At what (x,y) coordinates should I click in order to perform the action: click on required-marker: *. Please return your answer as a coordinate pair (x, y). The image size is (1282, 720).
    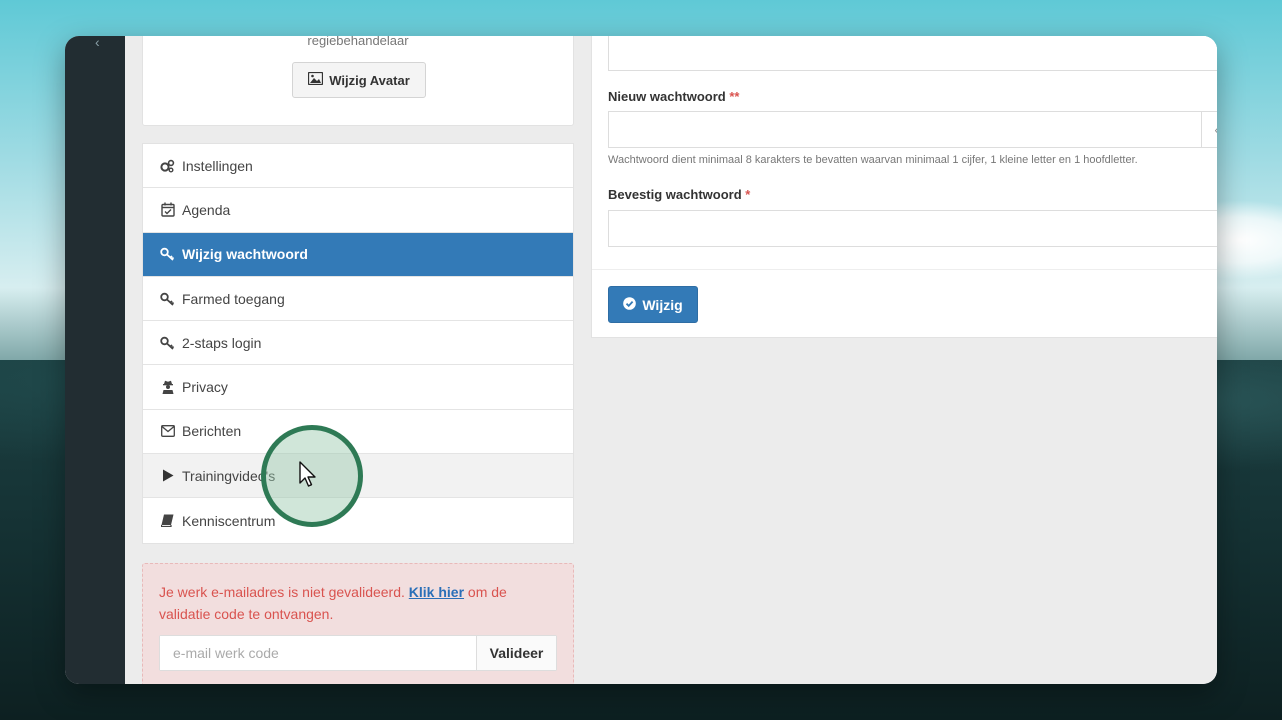
    Looking at the image, I should click on (748, 194).